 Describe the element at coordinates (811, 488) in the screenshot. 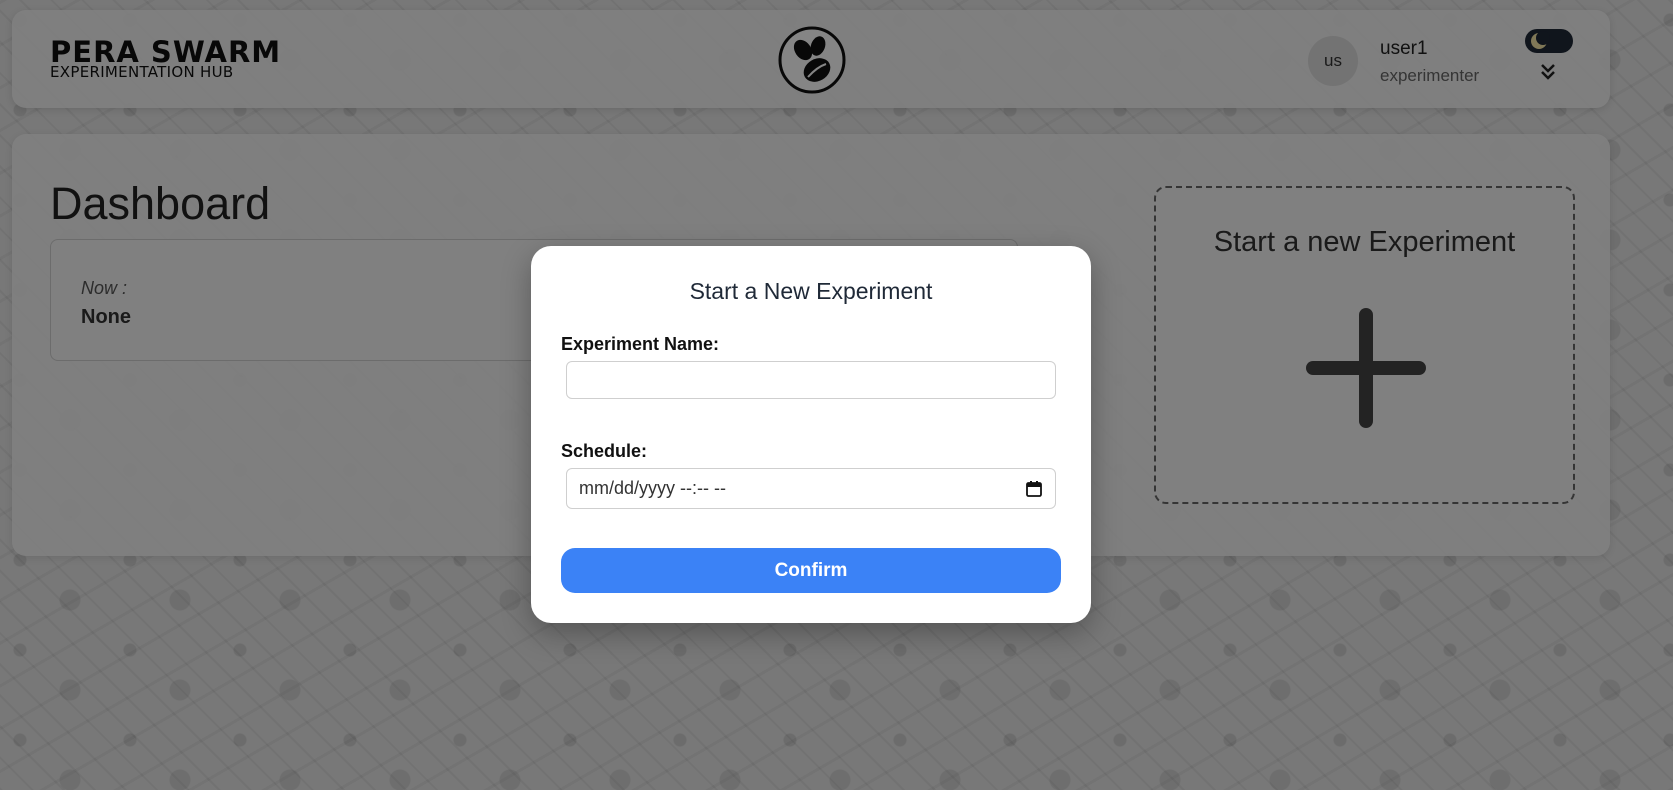

I see `schedule-input: mm/dd/yyyy --:-- --` at that location.